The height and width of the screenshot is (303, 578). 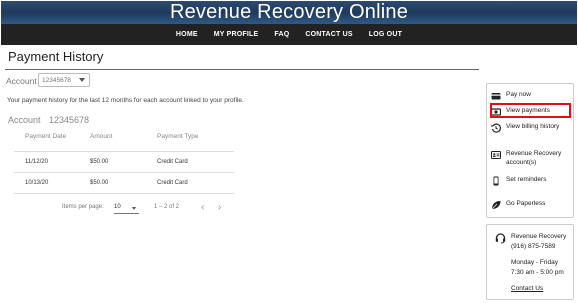 I want to click on account-select: 12345678, so click(x=64, y=80).